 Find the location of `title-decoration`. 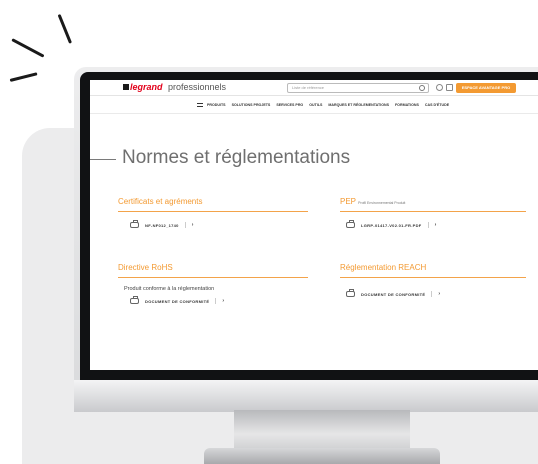

title-decoration is located at coordinates (103, 159).